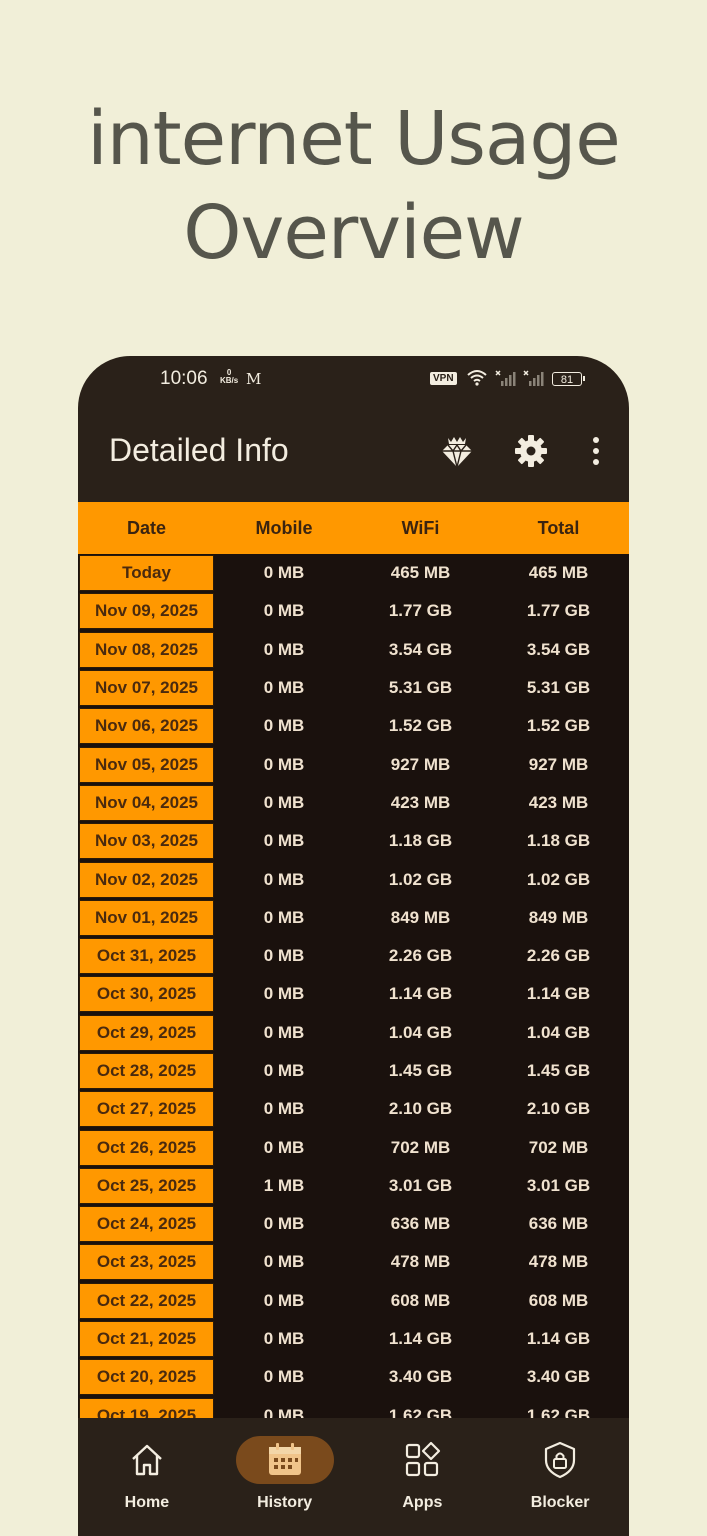 The height and width of the screenshot is (1536, 707). Describe the element at coordinates (558, 956) in the screenshot. I see `total-cell: 2.26 GB` at that location.